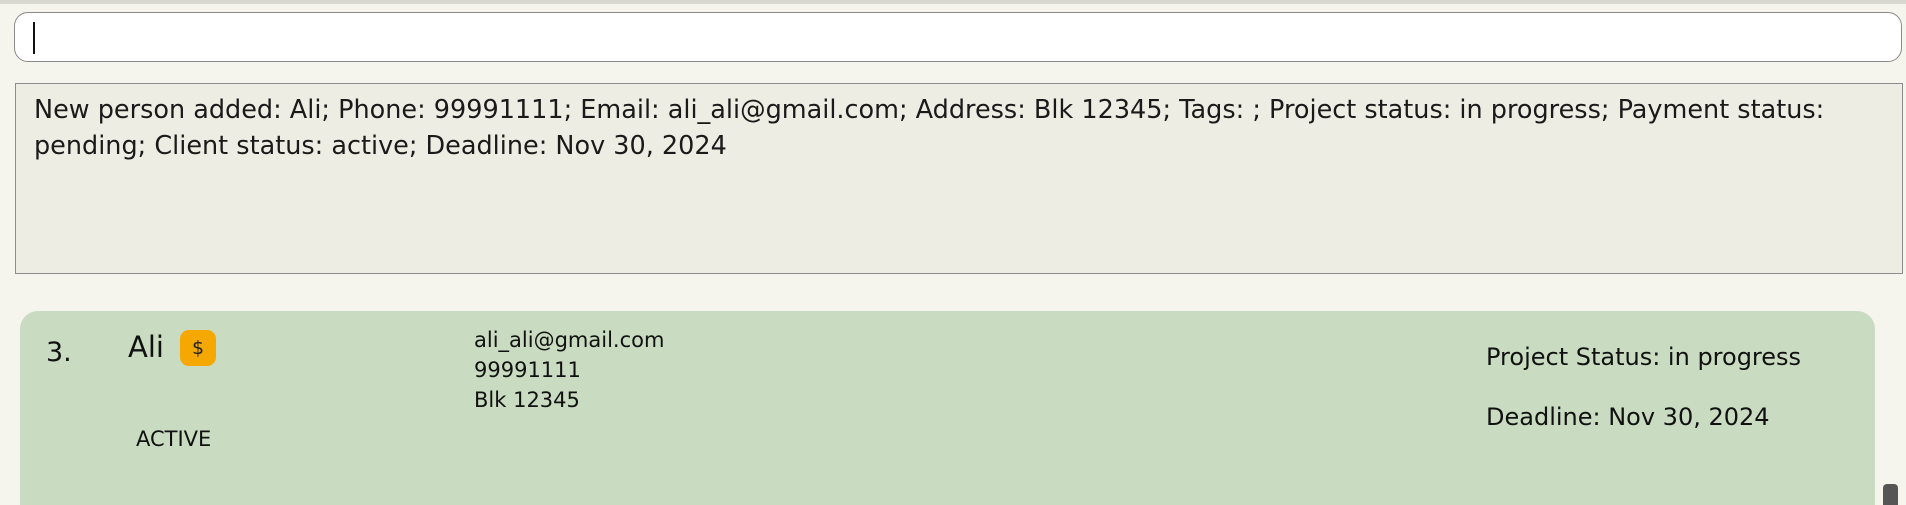  Describe the element at coordinates (198, 348) in the screenshot. I see `payment-status-icon: $` at that location.